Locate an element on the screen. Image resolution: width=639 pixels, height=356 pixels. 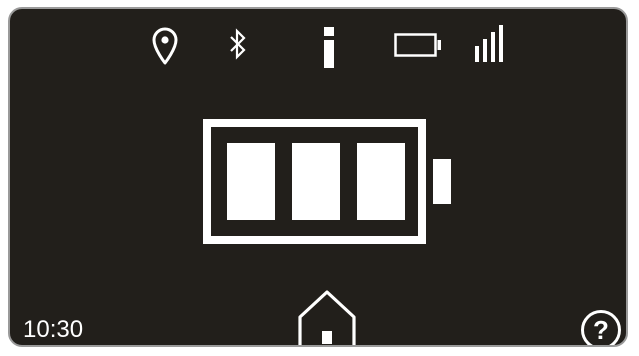
help-label: ? is located at coordinates (601, 330).